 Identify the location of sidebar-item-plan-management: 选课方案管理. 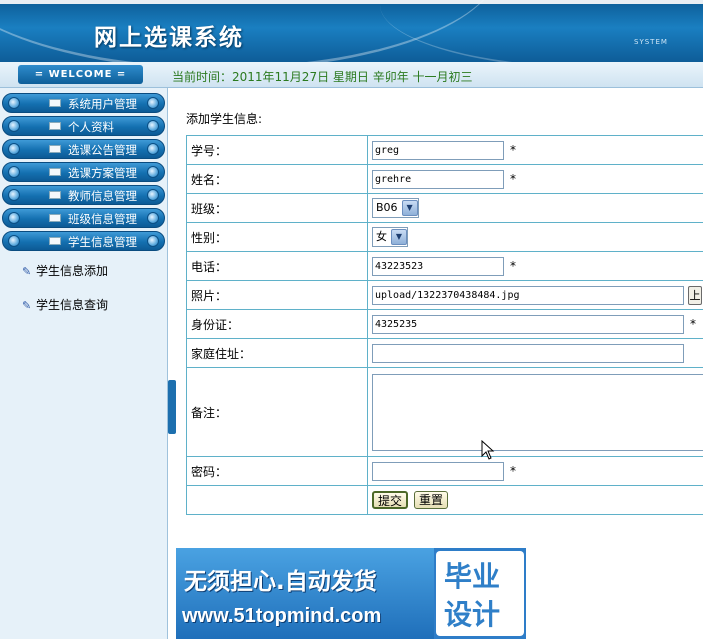
(83, 172).